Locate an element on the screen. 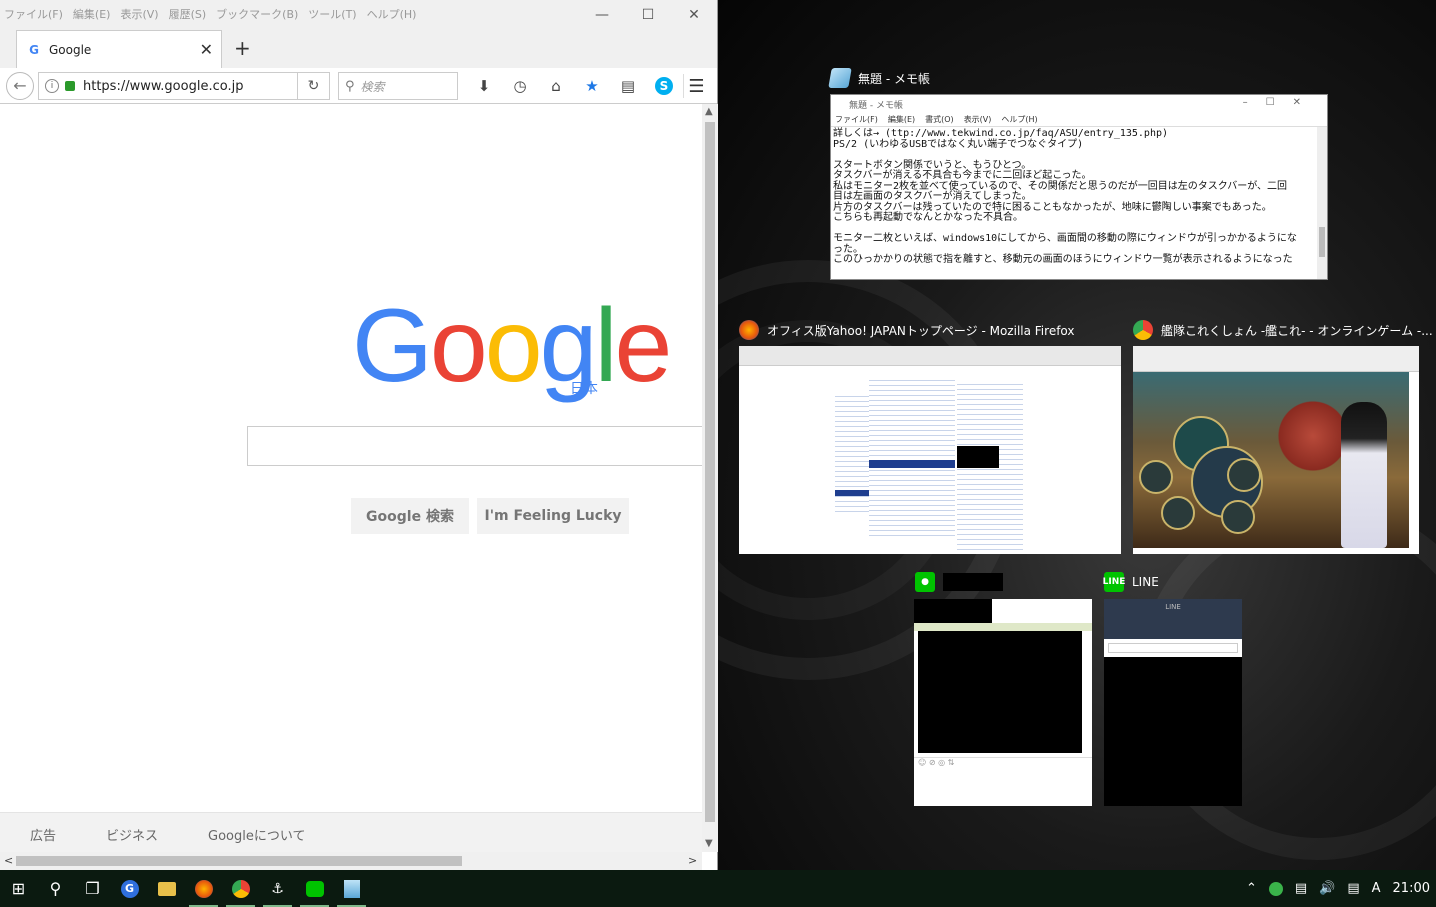 The image size is (1436, 907). download-icon: ⬇ is located at coordinates (484, 86).